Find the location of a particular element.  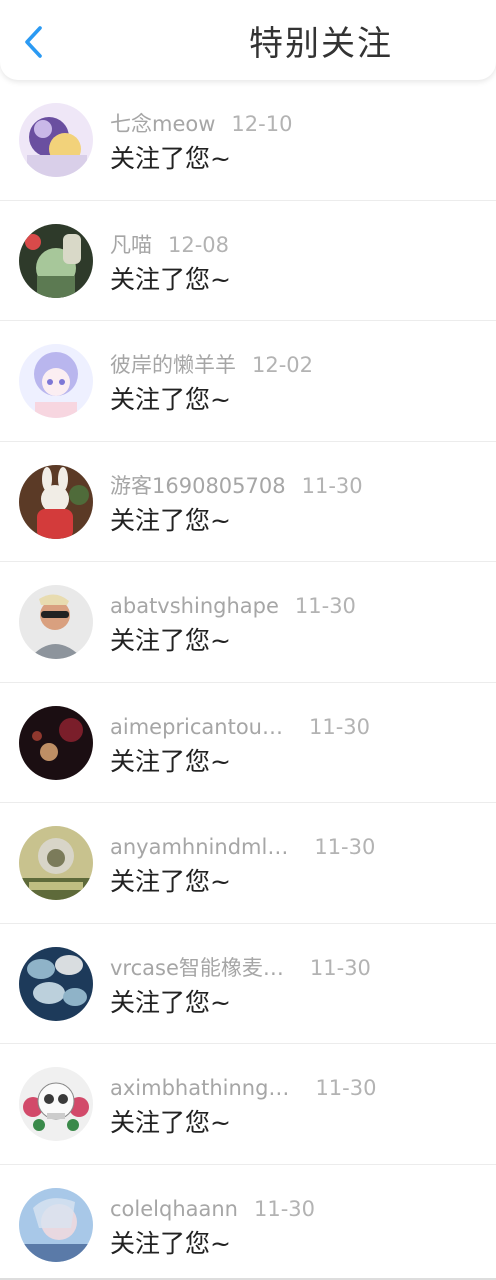

notification-meta: aimepricantou… 11-30 is located at coordinates (240, 727).